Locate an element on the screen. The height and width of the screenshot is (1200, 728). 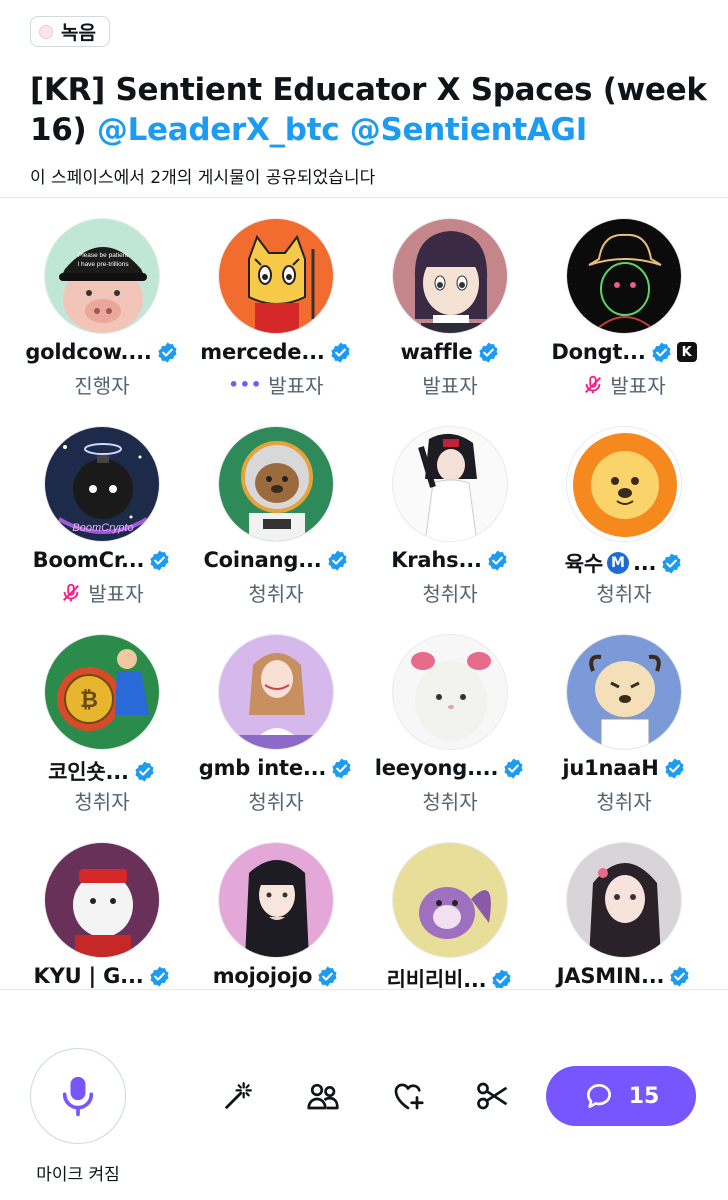
participant-role: ••• 발표자 is located at coordinates (276, 384).